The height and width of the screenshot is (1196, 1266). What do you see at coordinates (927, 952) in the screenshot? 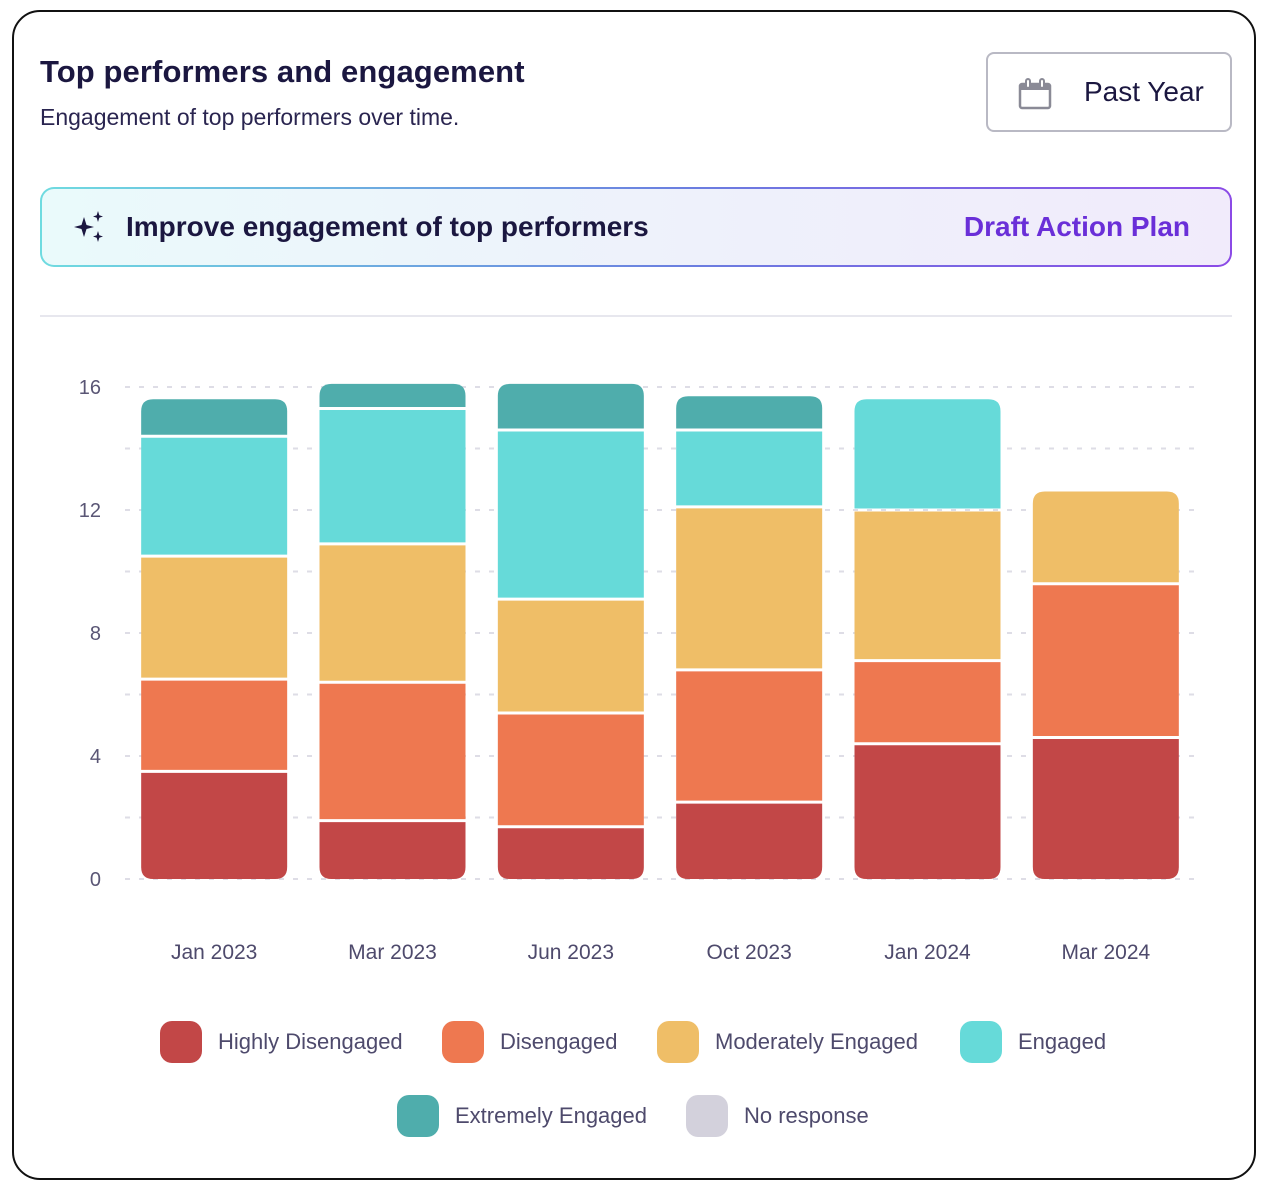
I see `x-tick-label: Jan 2024` at bounding box center [927, 952].